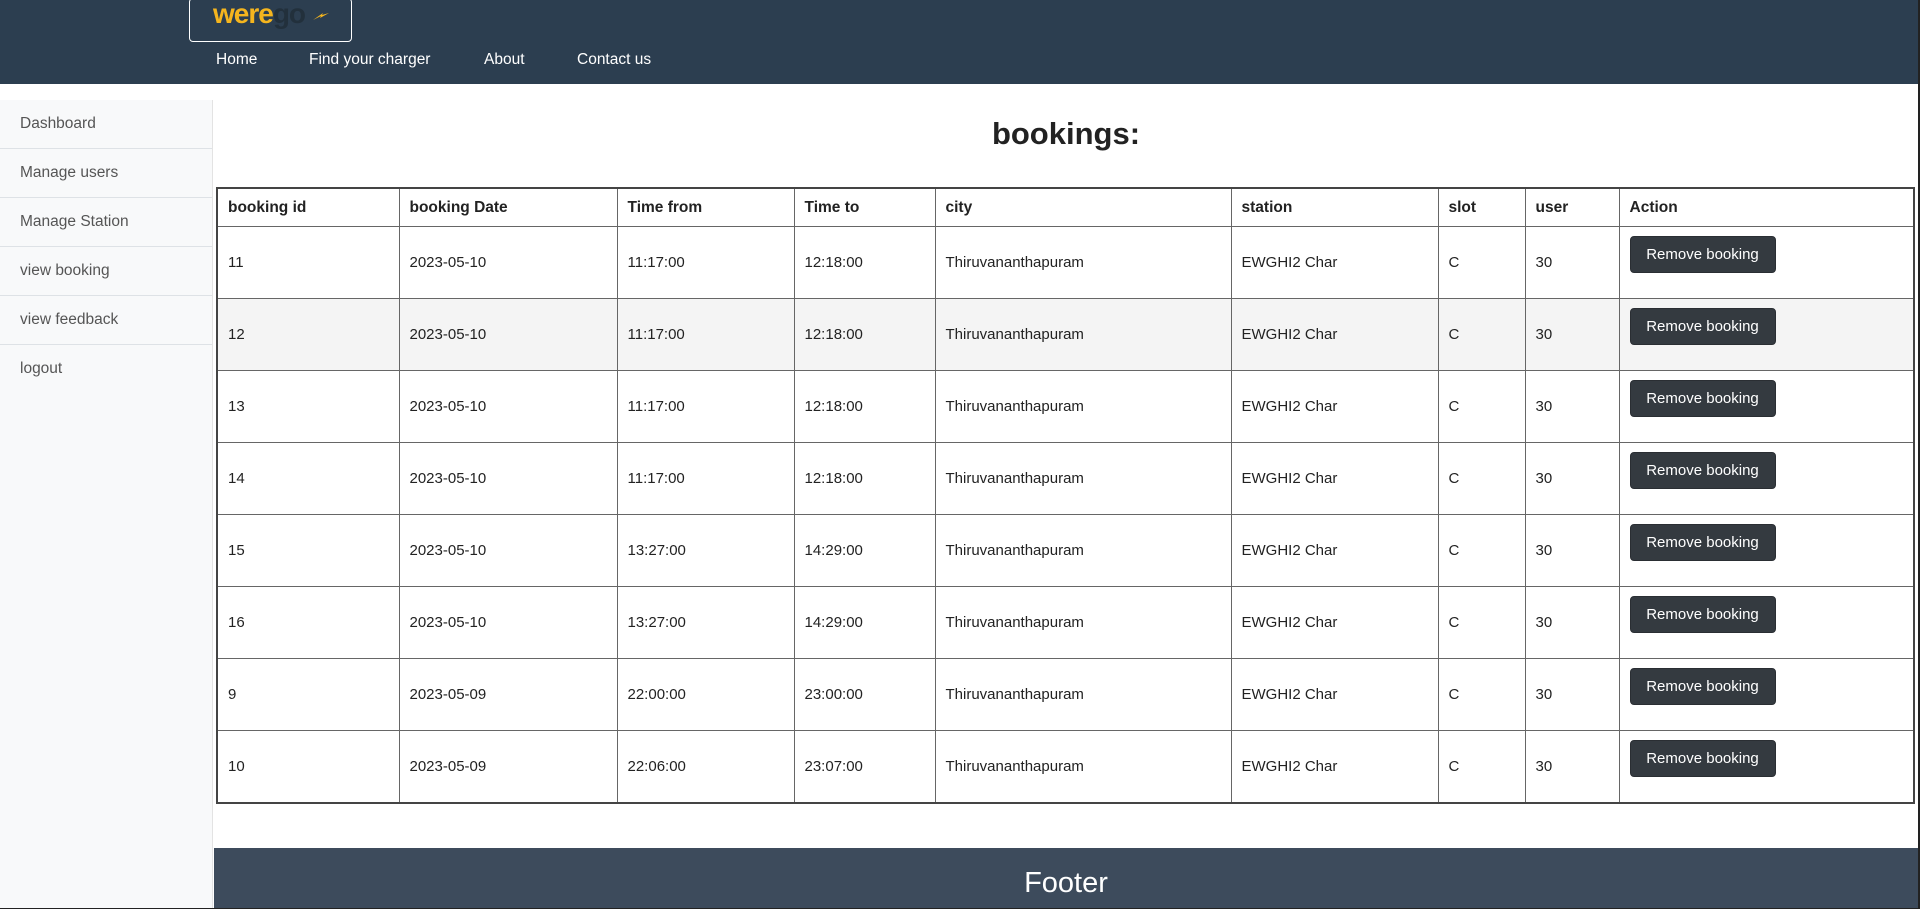 The height and width of the screenshot is (909, 1920). What do you see at coordinates (1481, 207) in the screenshot?
I see `column-header-slot: slot` at bounding box center [1481, 207].